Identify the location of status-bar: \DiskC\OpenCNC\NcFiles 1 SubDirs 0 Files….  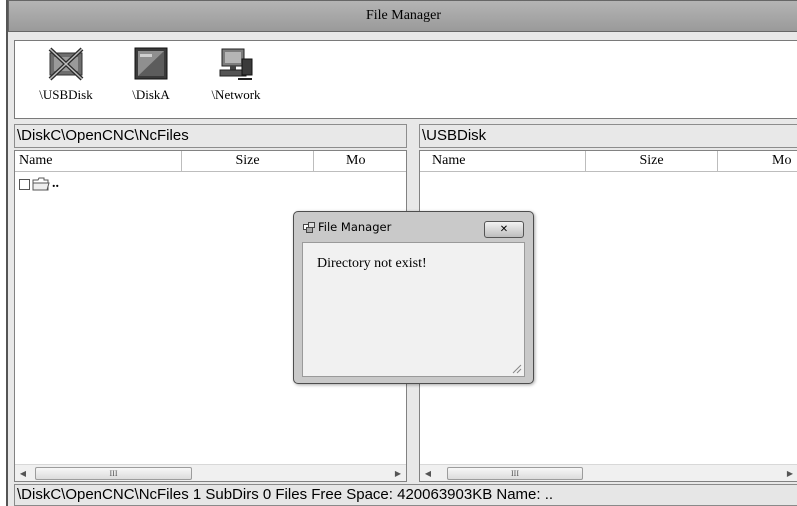
(405, 495).